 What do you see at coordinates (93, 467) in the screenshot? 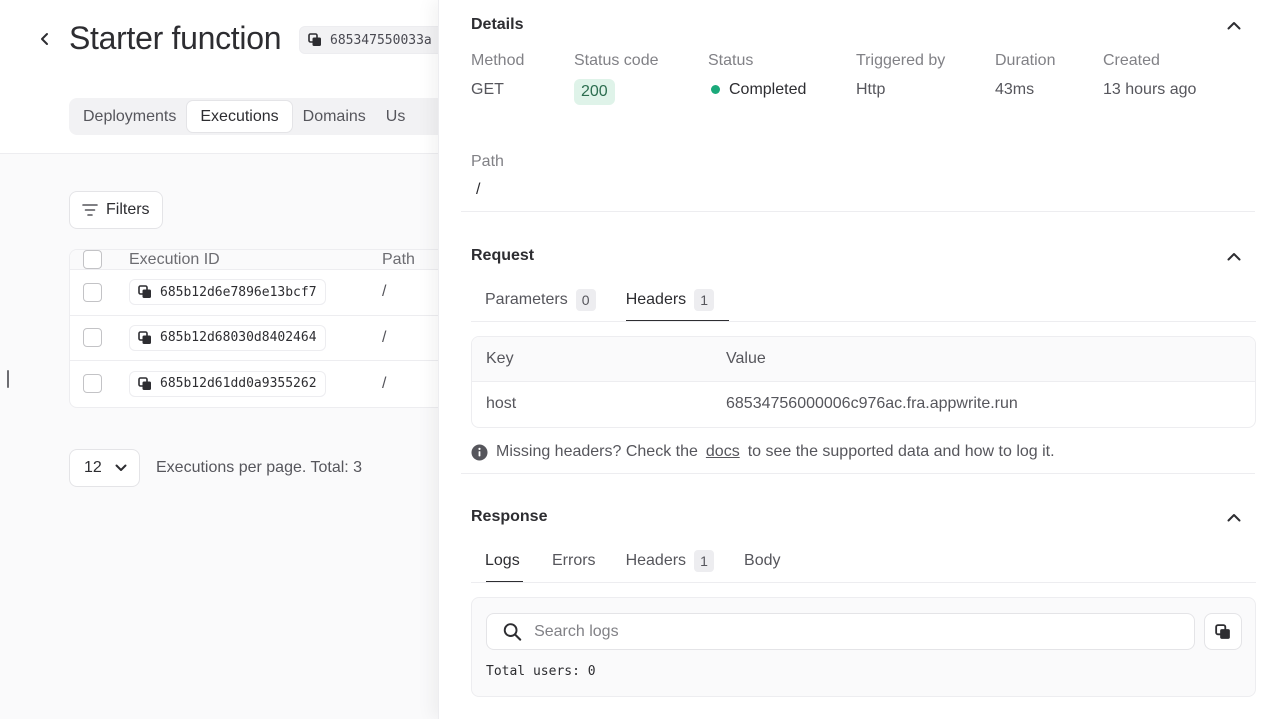
I see `per-page-value: 12` at bounding box center [93, 467].